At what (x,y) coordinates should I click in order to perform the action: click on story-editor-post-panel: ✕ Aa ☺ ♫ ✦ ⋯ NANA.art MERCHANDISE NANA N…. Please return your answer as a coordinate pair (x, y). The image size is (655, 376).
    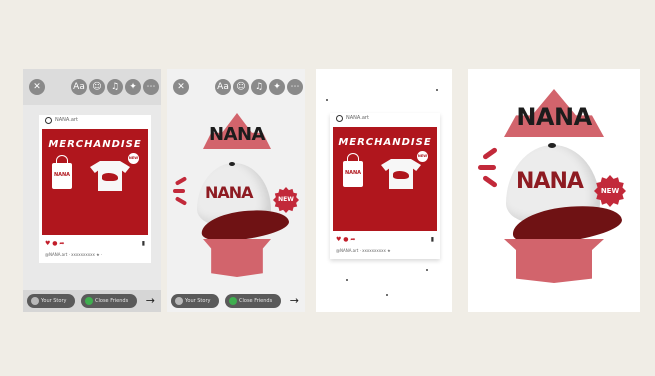
    Looking at the image, I should click on (92, 190).